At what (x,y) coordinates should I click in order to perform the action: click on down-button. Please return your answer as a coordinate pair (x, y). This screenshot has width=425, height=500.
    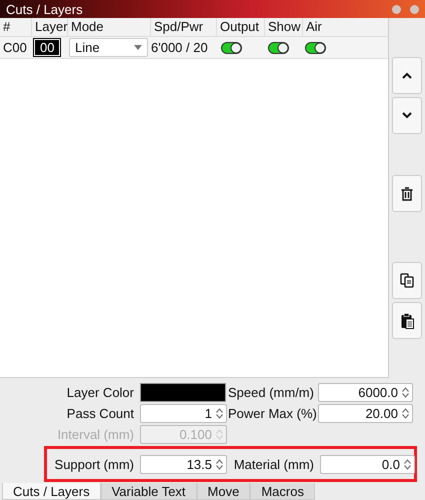
    Looking at the image, I should click on (407, 115).